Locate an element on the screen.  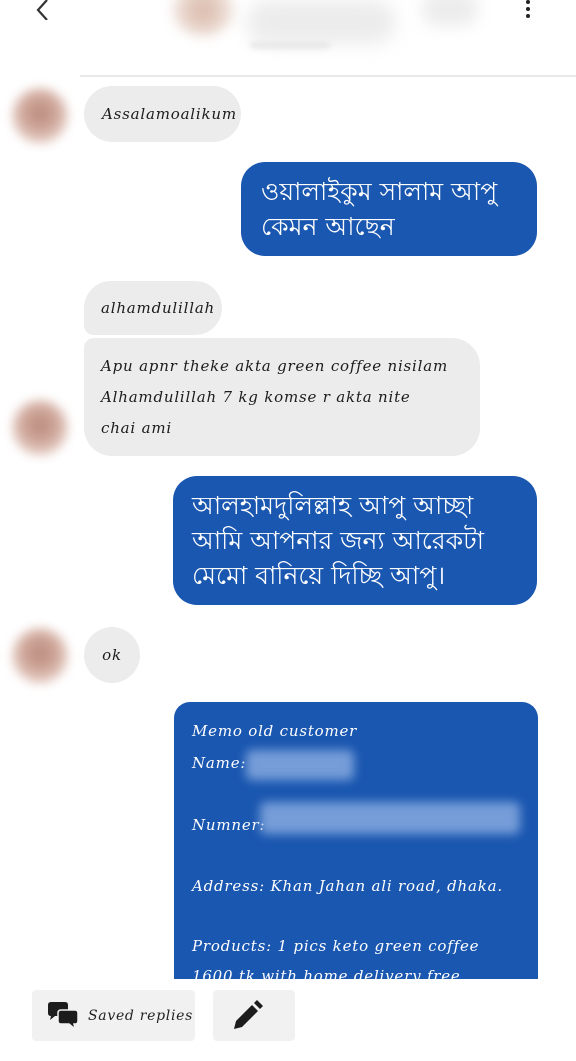
message-text: ok is located at coordinates (112, 655).